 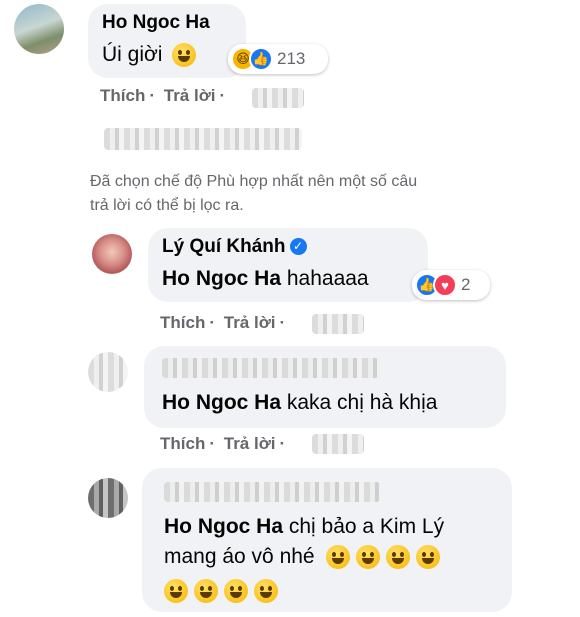 I want to click on comment-text: Úi giời, so click(x=132, y=54).